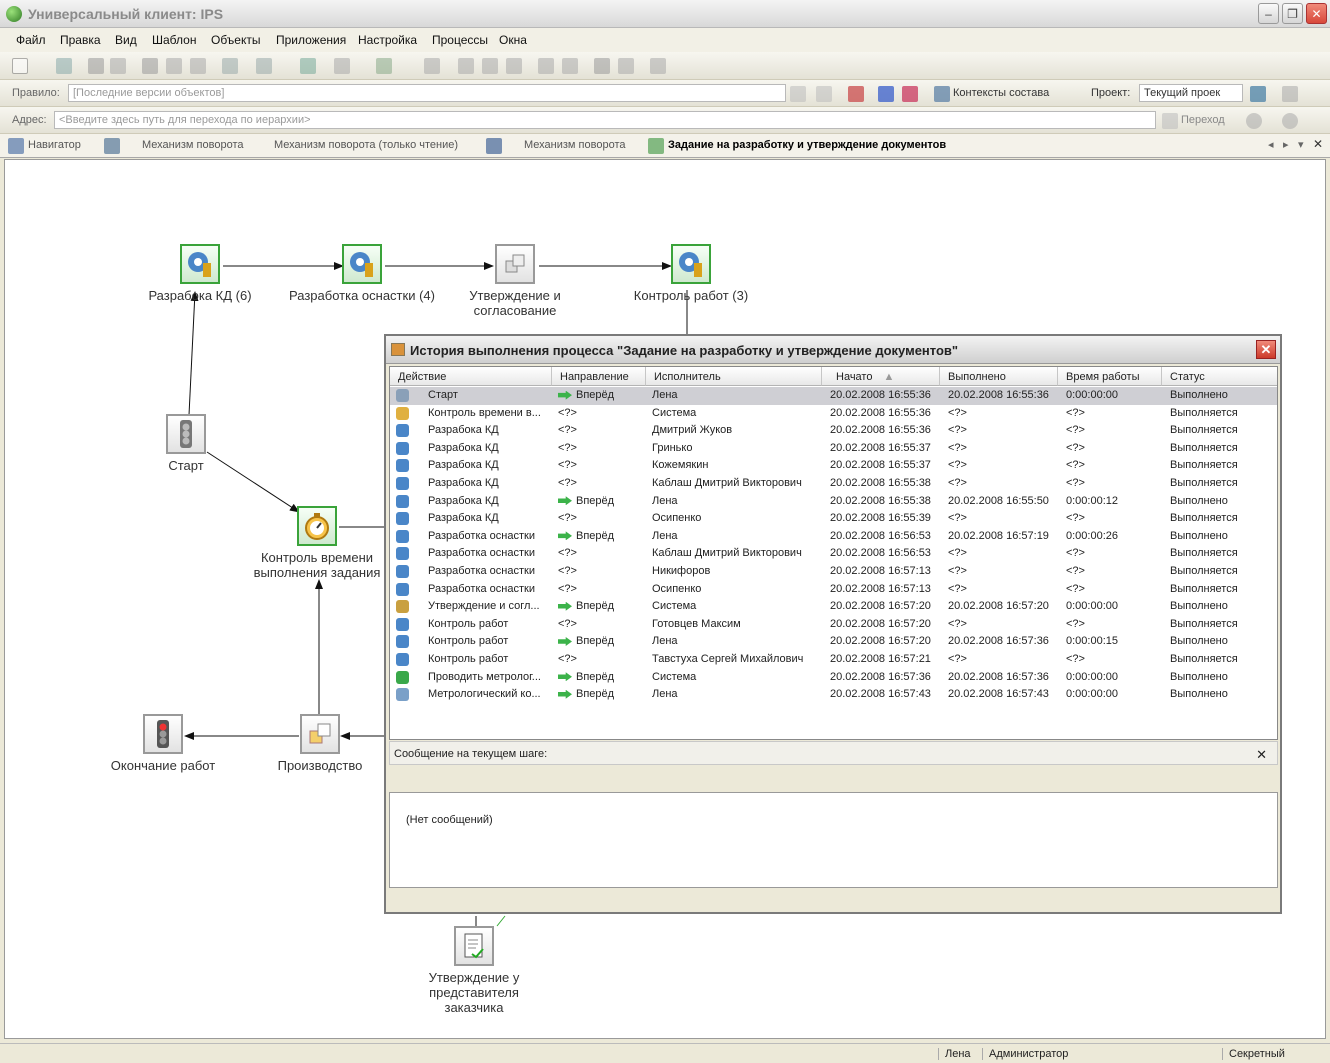  What do you see at coordinates (1290, 94) in the screenshot?
I see `project-options-icon` at bounding box center [1290, 94].